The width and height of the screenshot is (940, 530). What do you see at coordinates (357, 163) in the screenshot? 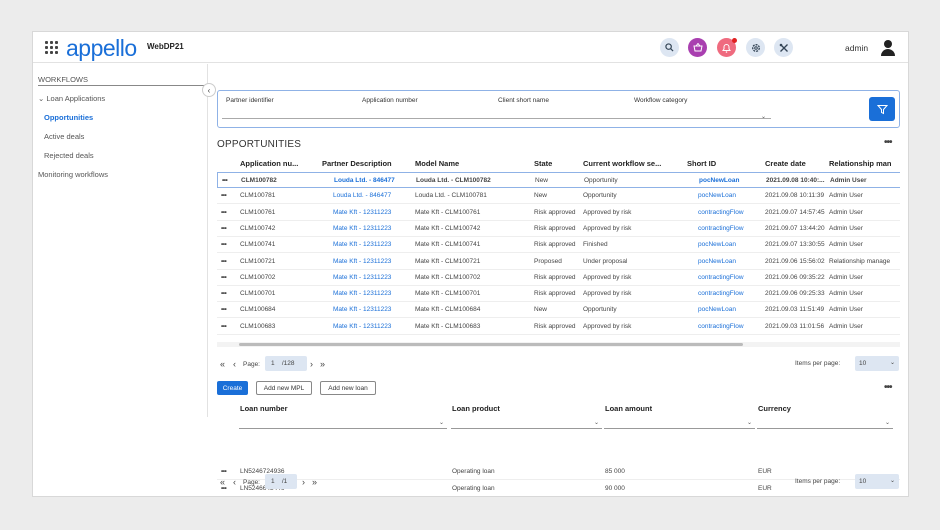
I see `column-header: Partner Description` at bounding box center [357, 163].